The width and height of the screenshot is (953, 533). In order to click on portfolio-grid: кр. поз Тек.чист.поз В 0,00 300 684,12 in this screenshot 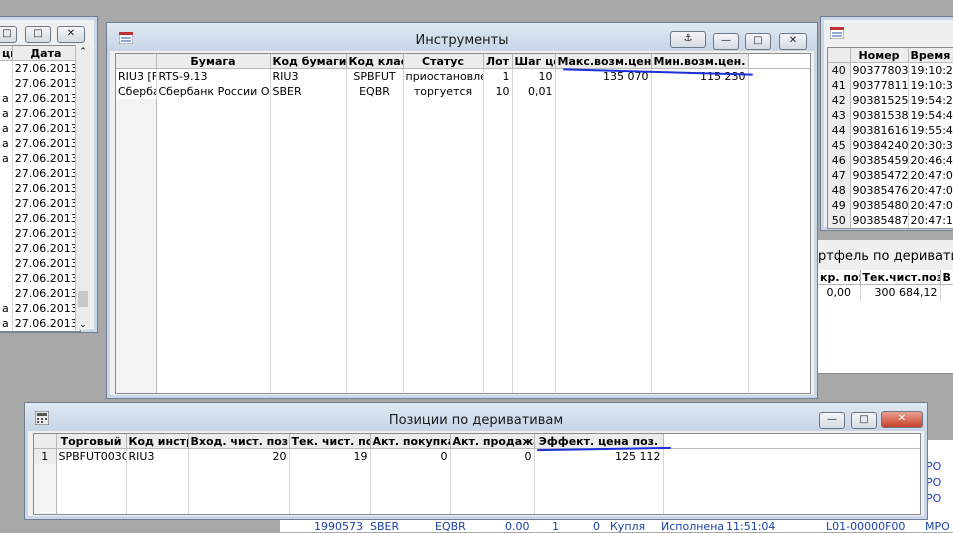, I will do `click(885, 321)`.